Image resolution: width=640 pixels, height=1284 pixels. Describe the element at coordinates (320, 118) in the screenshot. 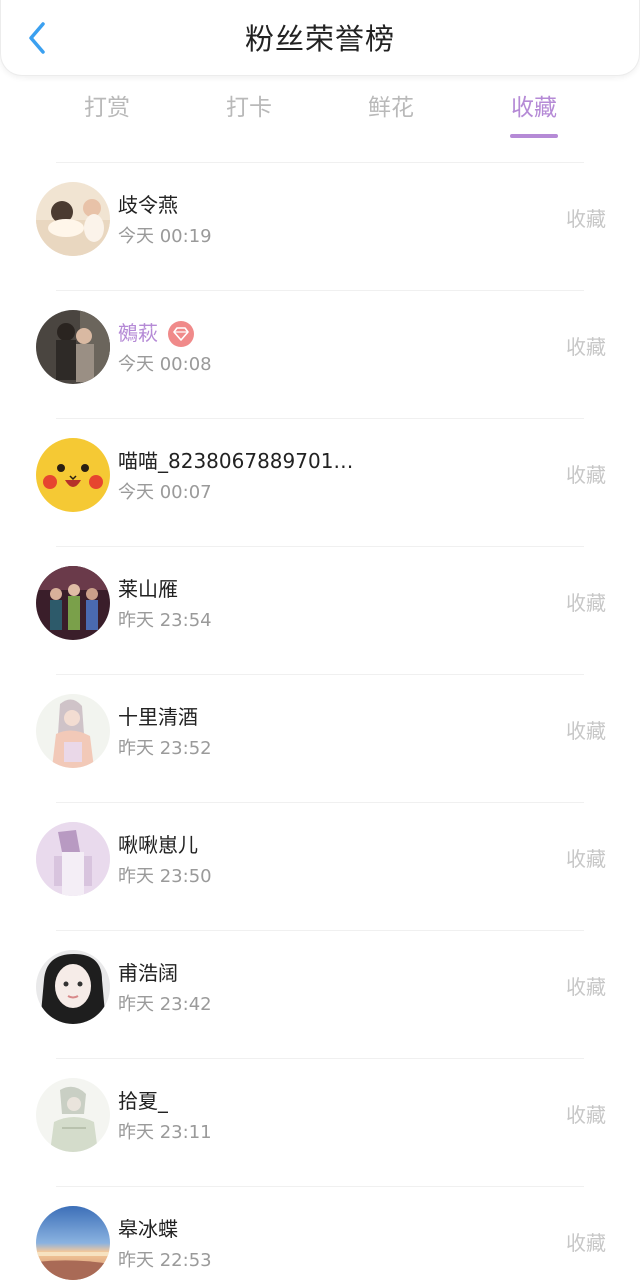

I see `tab-bar: 打赏 打卡 鲜花 收藏` at that location.